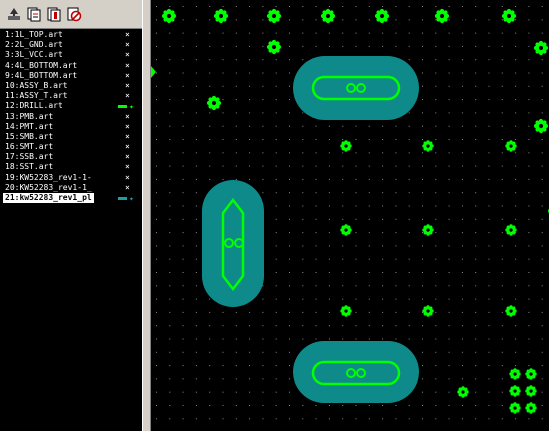 Image resolution: width=549 pixels, height=431 pixels. Describe the element at coordinates (74, 14) in the screenshot. I see `delete-layer-icon` at that location.